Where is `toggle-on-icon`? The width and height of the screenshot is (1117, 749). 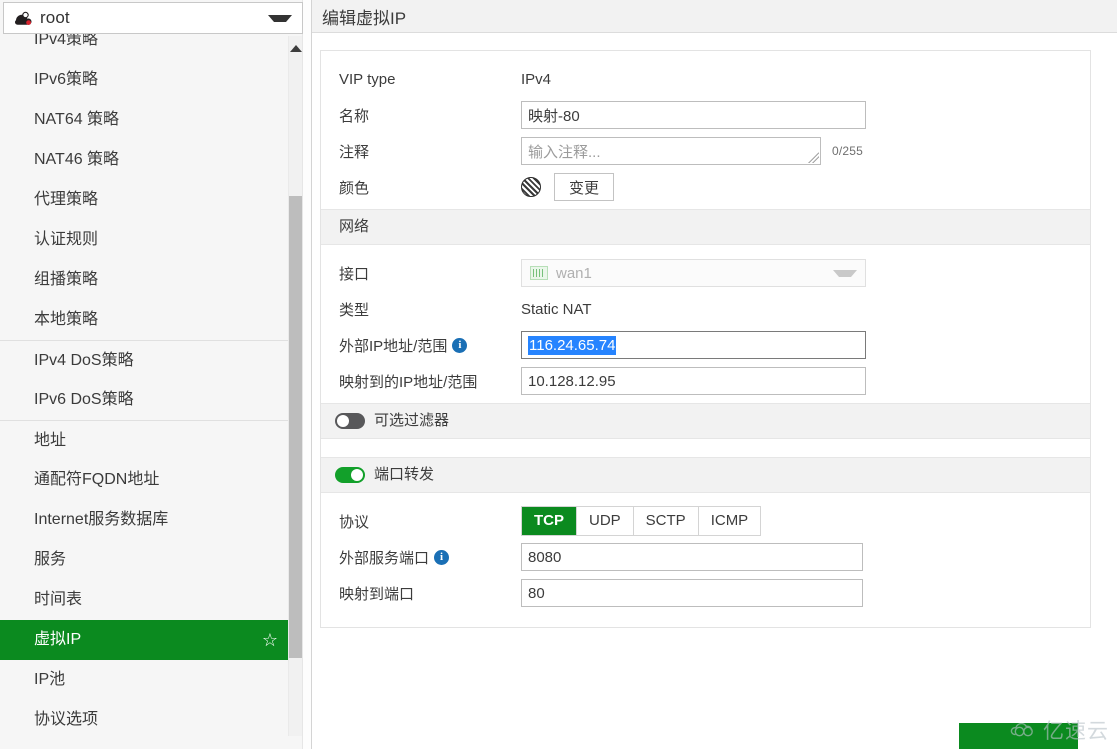
toggle-on-icon is located at coordinates (350, 475).